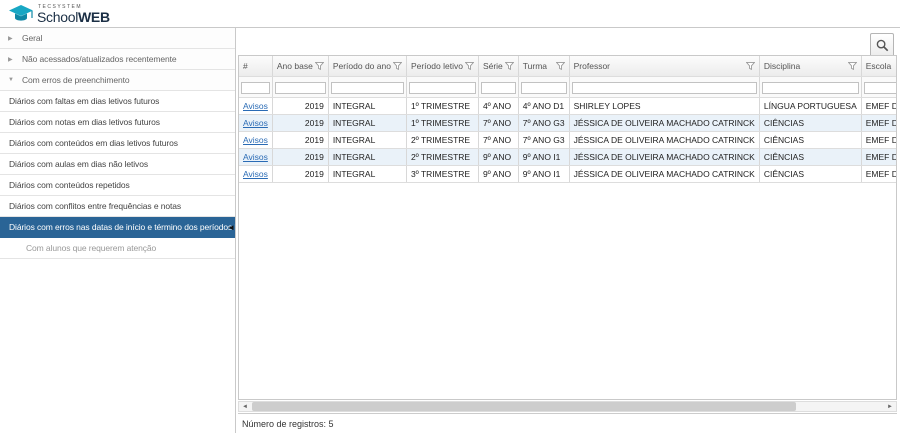  I want to click on filter-input-ano, so click(300, 88).